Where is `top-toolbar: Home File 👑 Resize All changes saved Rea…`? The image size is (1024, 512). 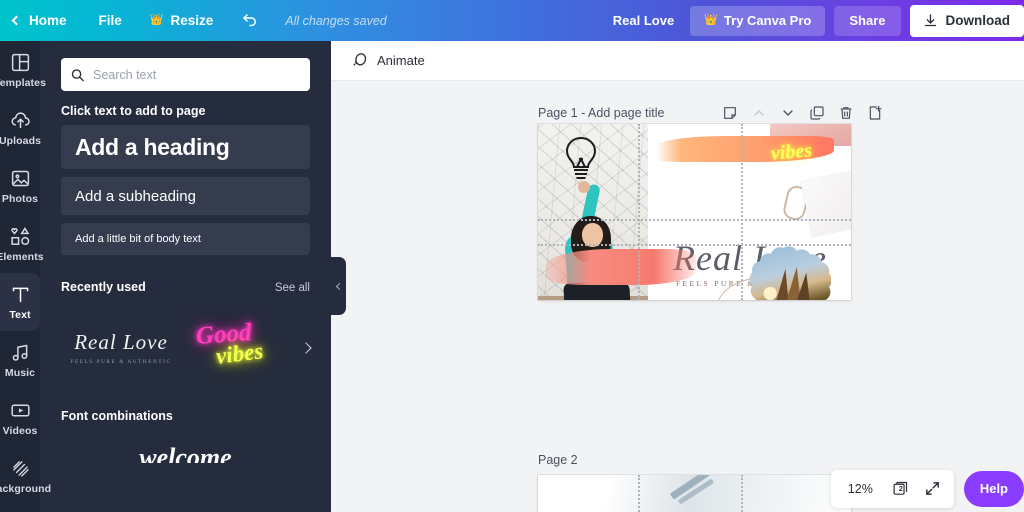 top-toolbar: Home File 👑 Resize All changes saved Rea… is located at coordinates (512, 20).